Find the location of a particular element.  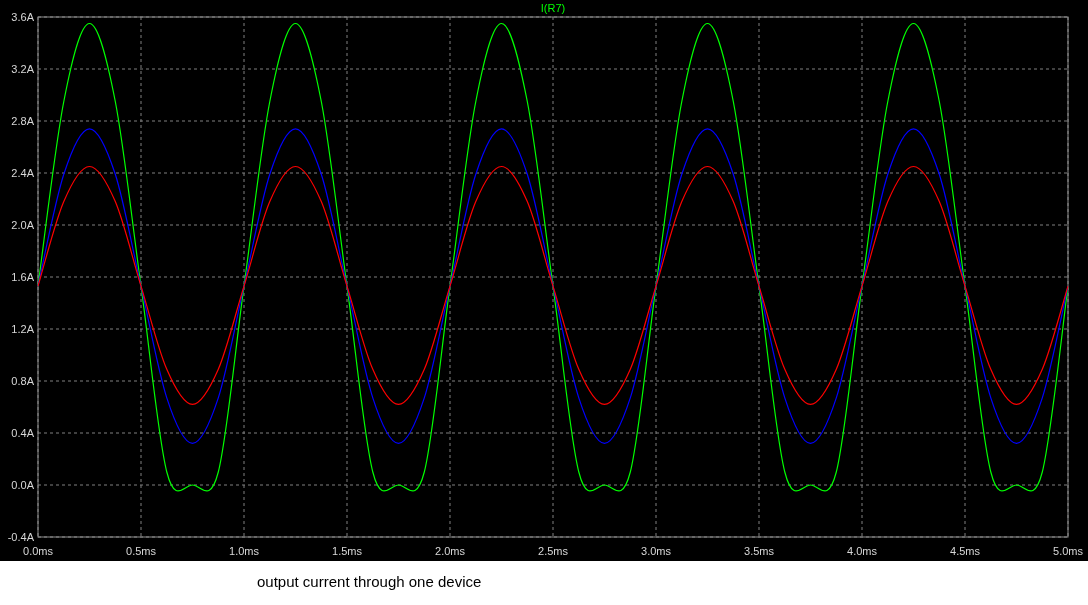

x-tick-label: 2.5ms is located at coordinates (553, 551).